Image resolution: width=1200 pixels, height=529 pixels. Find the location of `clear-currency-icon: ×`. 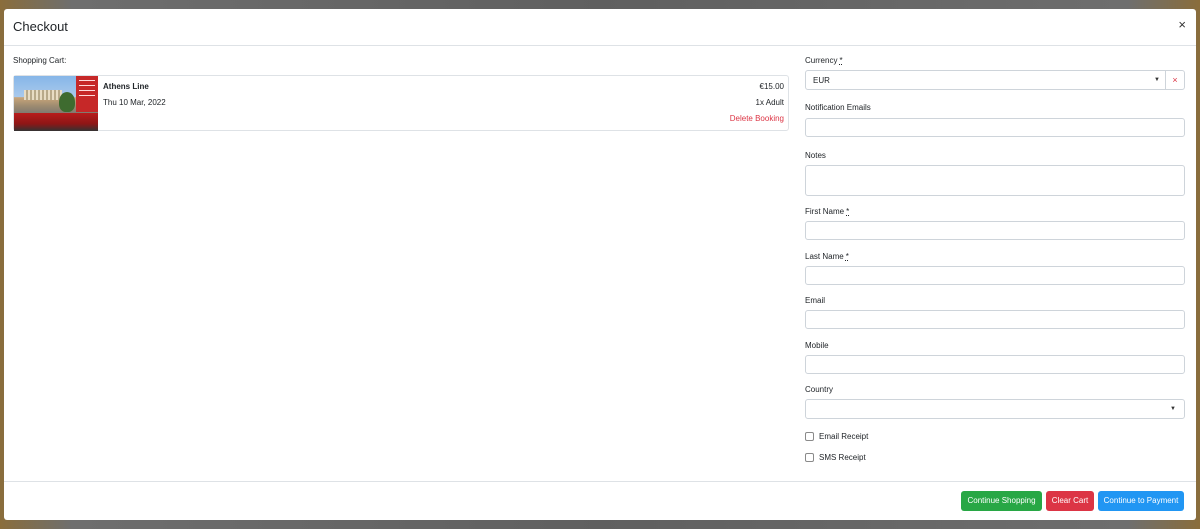

clear-currency-icon: × is located at coordinates (1174, 80).